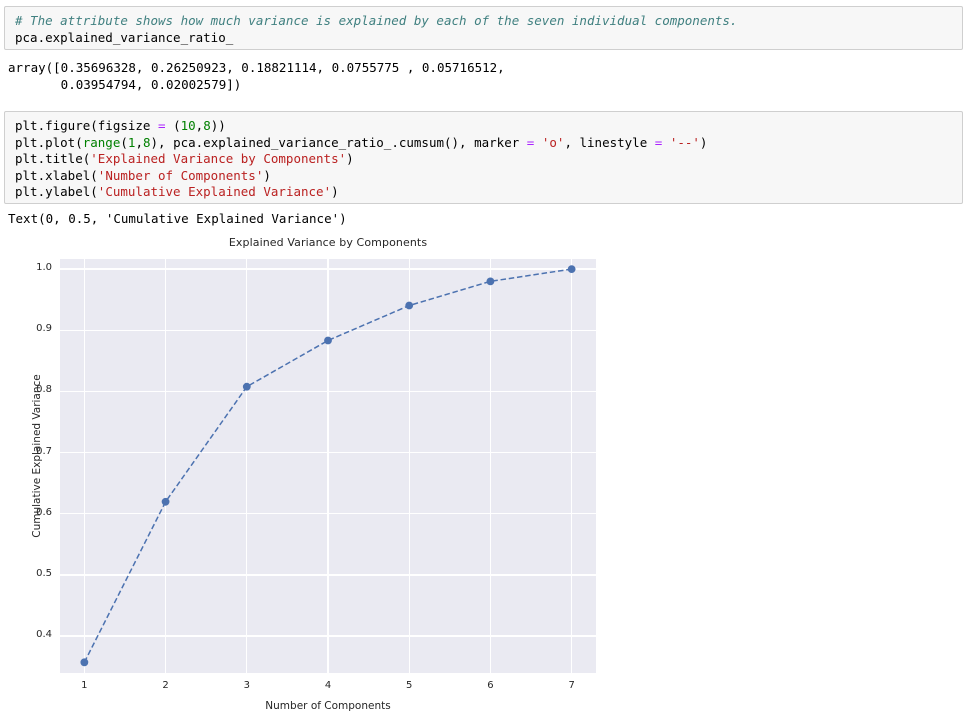  What do you see at coordinates (328, 685) in the screenshot?
I see `x-tick-label: 4` at bounding box center [328, 685].